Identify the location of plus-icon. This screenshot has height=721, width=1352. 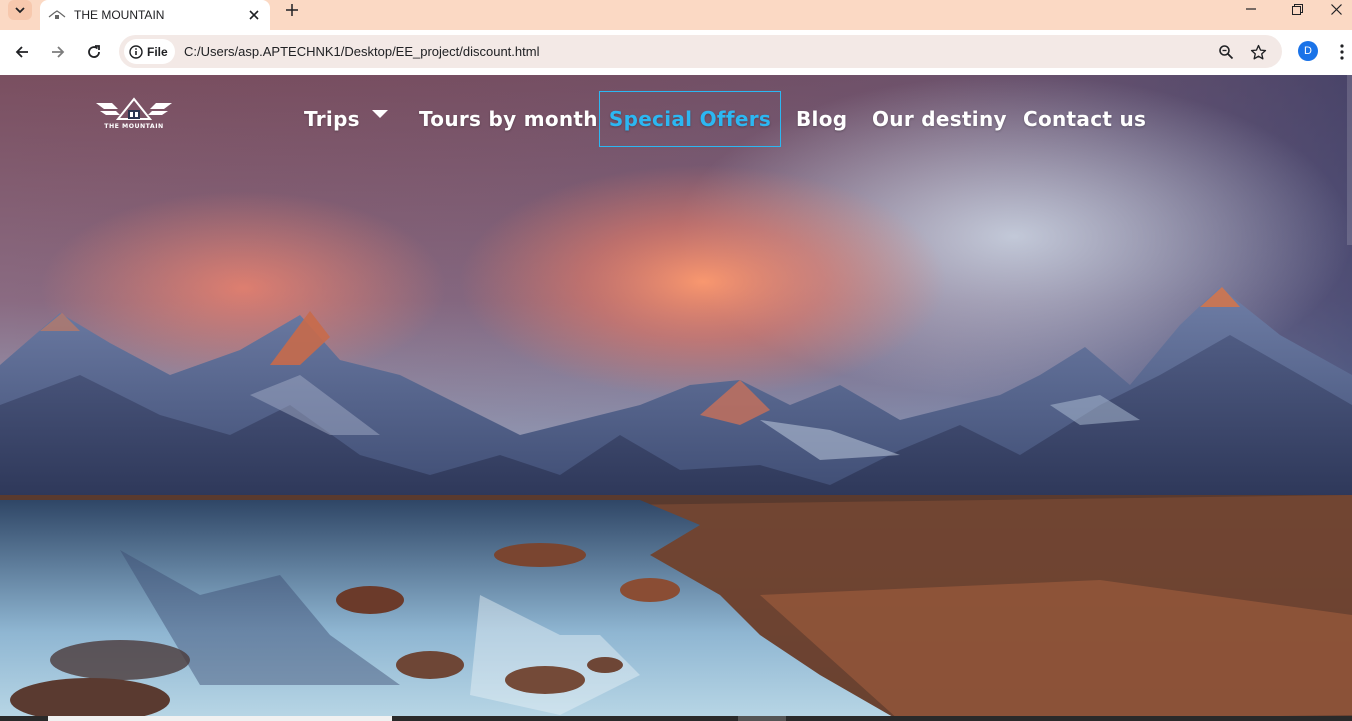
(292, 10).